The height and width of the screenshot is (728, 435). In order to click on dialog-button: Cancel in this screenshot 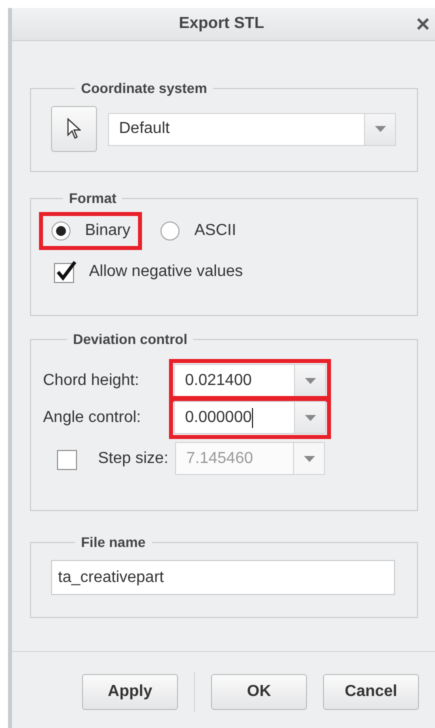, I will do `click(371, 692)`.